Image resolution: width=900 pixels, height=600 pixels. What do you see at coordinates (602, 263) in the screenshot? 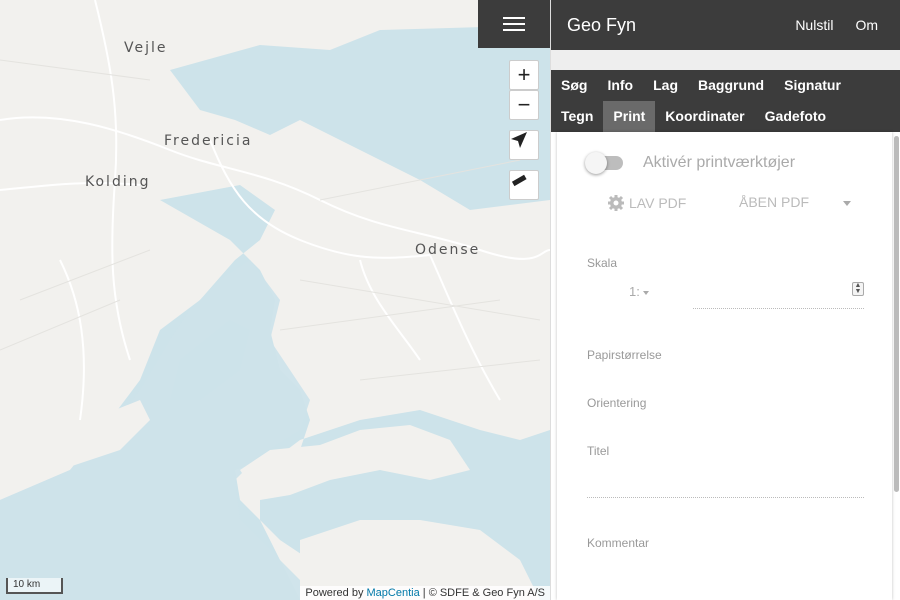
I see `scale-label: Skala` at bounding box center [602, 263].